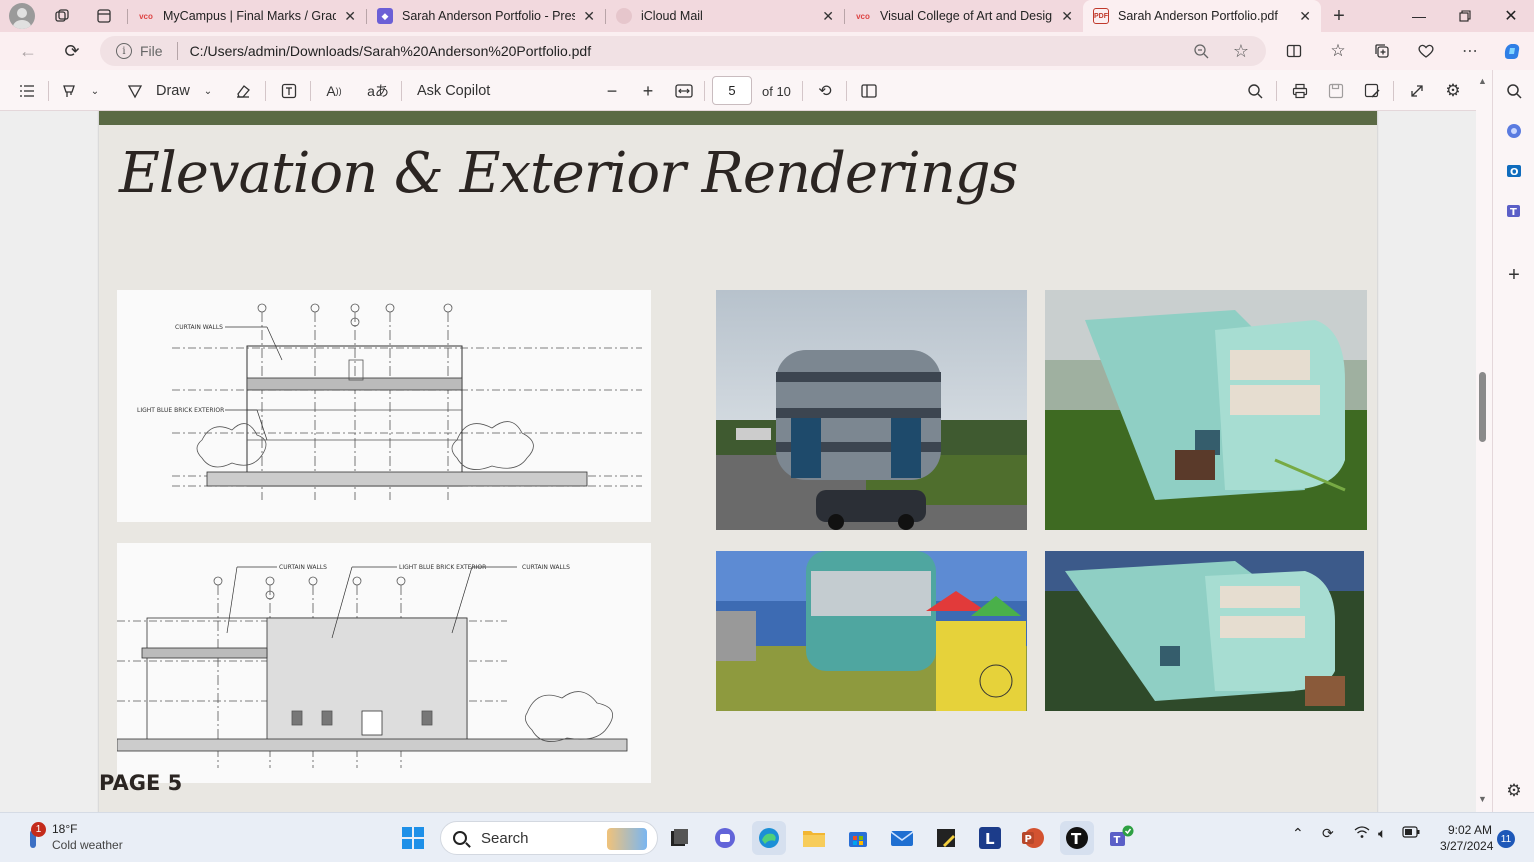 This screenshot has height=862, width=1534. What do you see at coordinates (725, 838) in the screenshot?
I see `teams-chat-icon` at bounding box center [725, 838].